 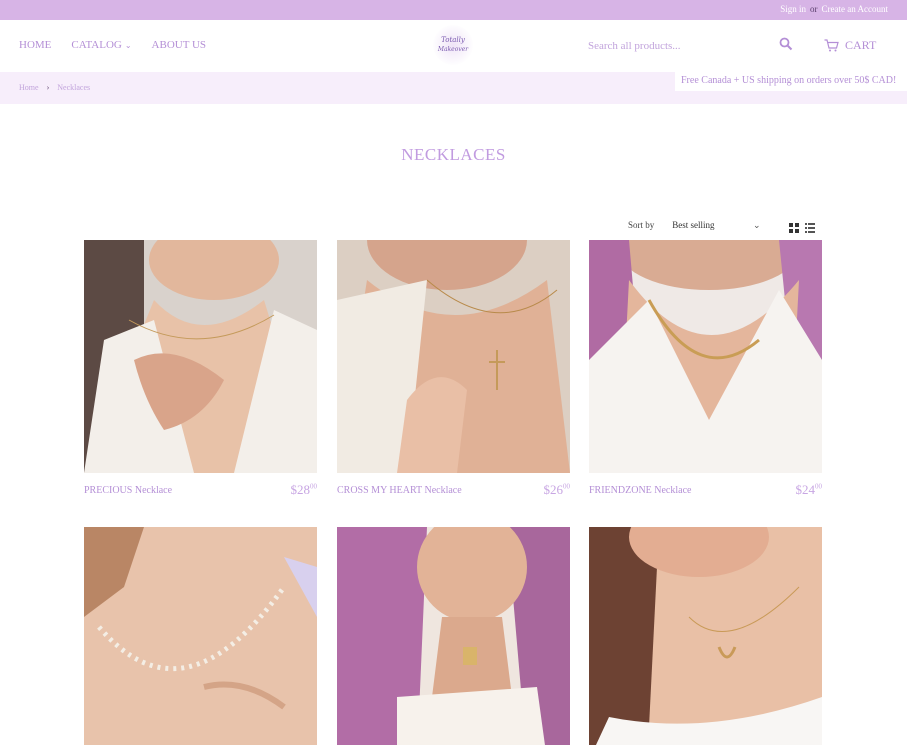 What do you see at coordinates (74, 87) in the screenshot?
I see `breadcrumb-current: Necklaces` at bounding box center [74, 87].